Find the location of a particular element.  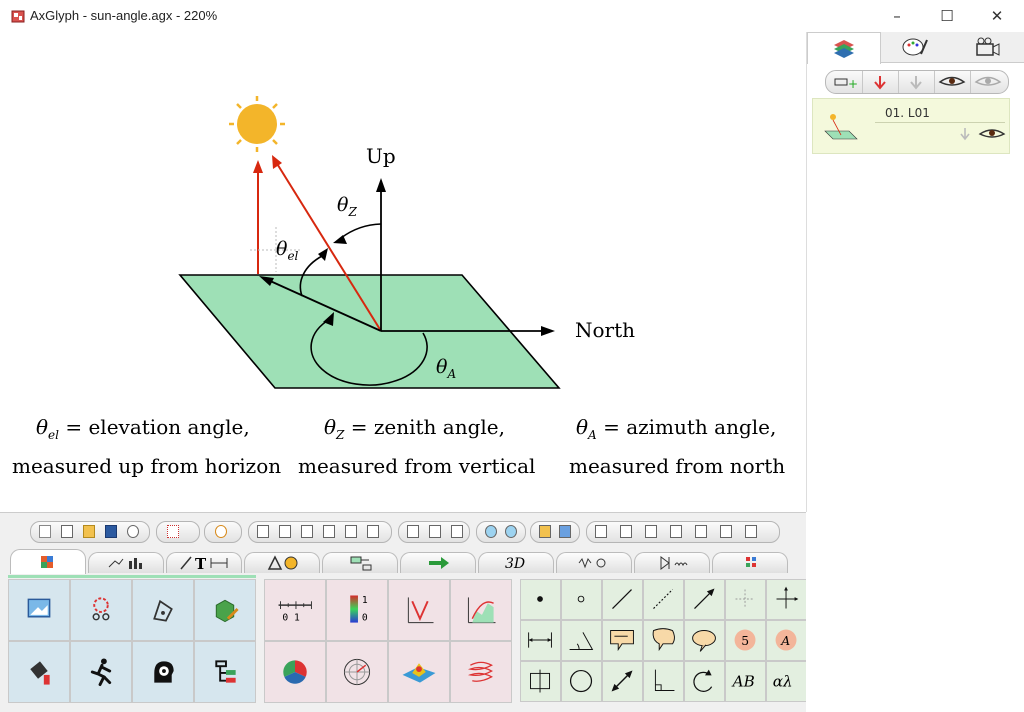

gap-h-icon is located at coordinates (701, 531).